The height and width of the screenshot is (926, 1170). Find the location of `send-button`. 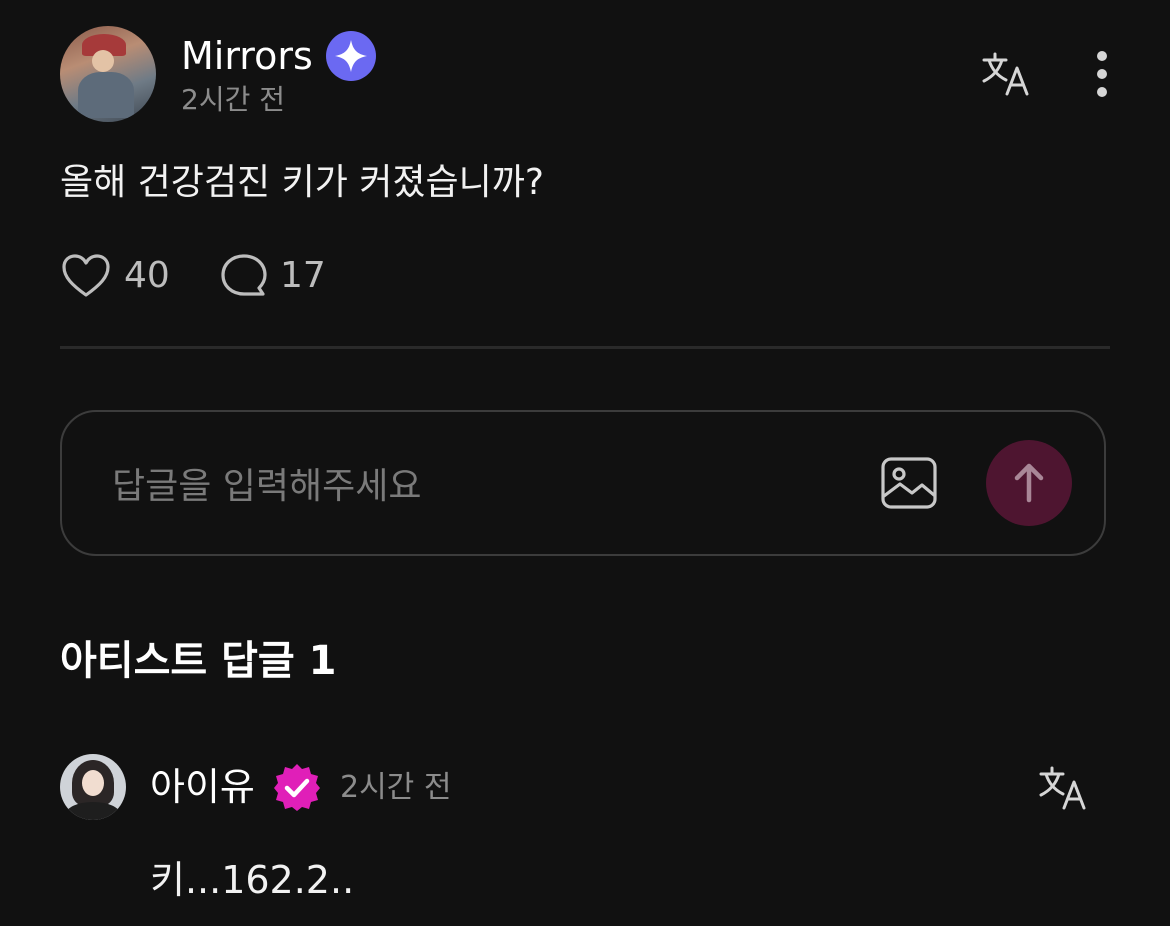

send-button is located at coordinates (1029, 483).